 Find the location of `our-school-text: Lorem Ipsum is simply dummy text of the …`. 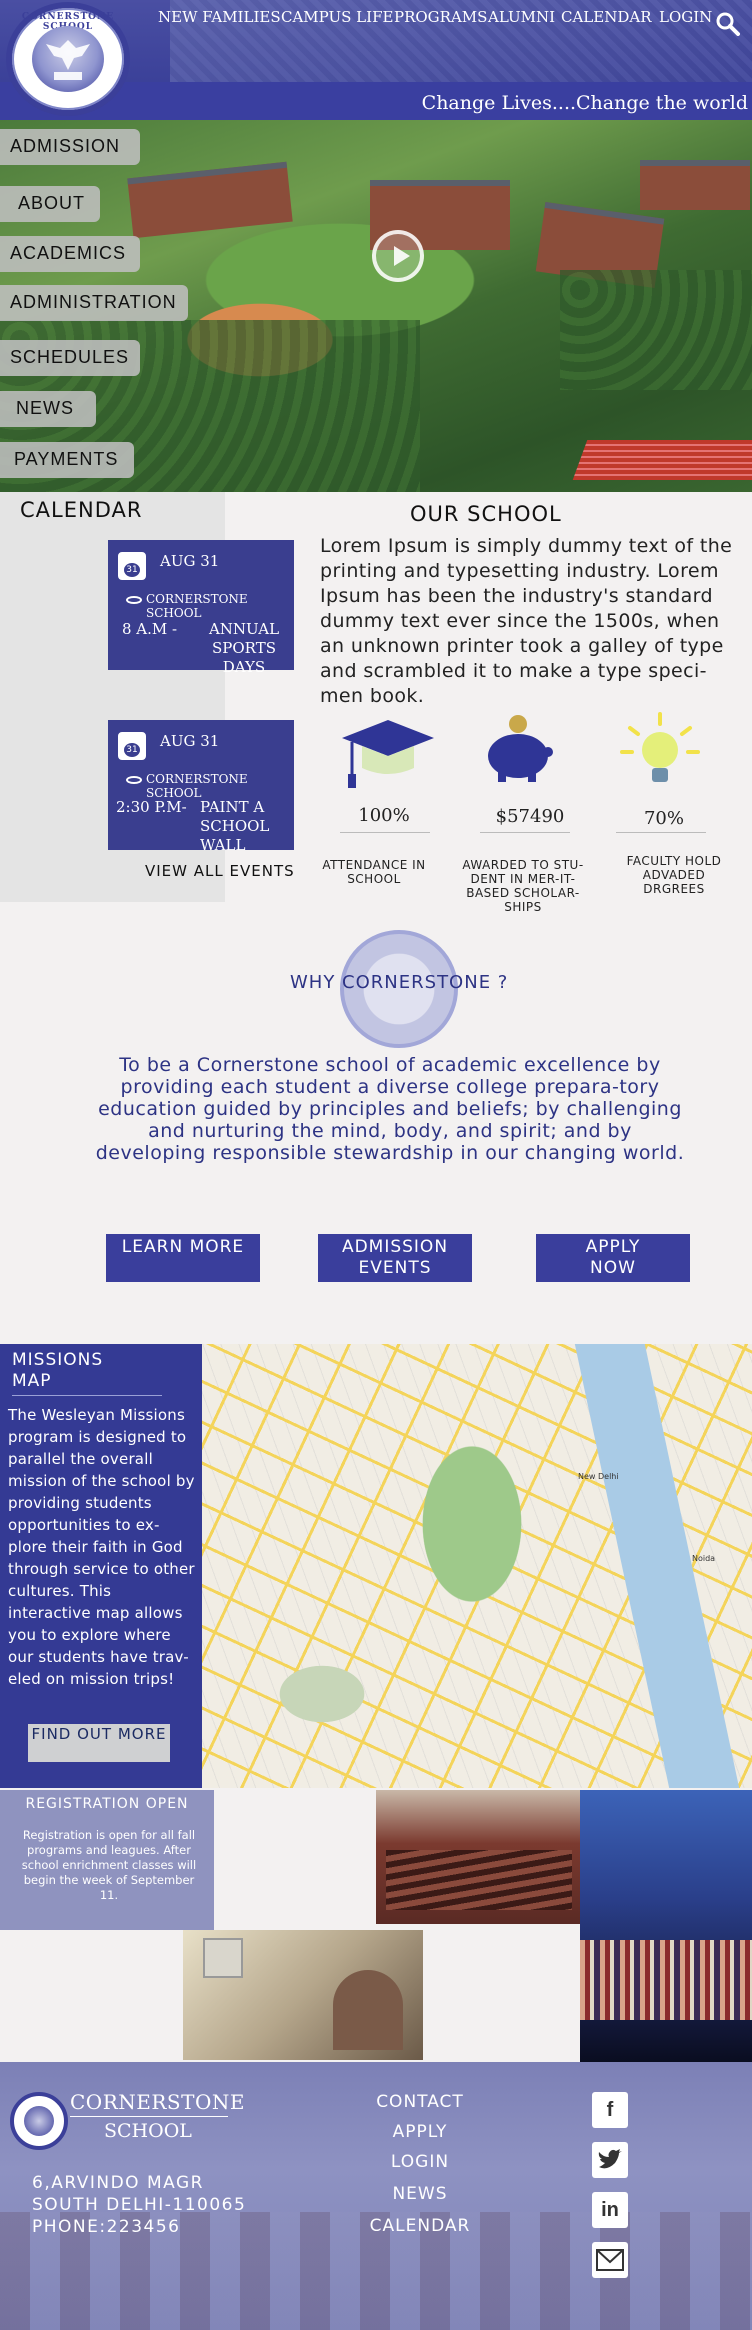

our-school-text: Lorem Ipsum is simply dummy text of the … is located at coordinates (526, 621).